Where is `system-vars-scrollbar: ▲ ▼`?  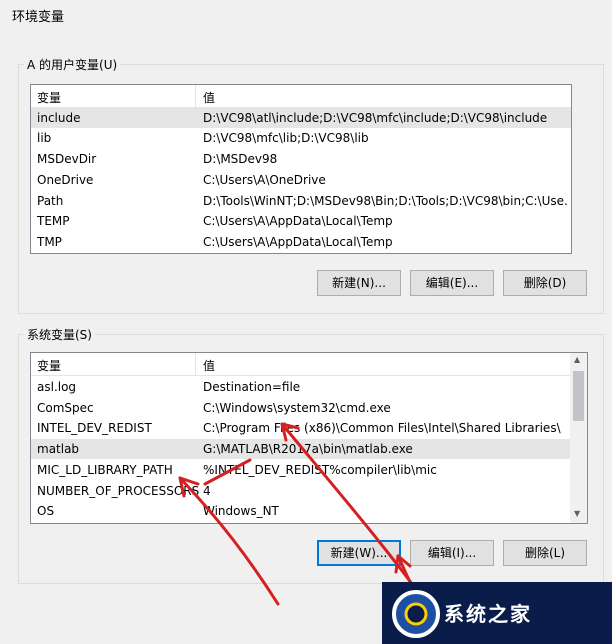
system-vars-scrollbar: ▲ ▼ is located at coordinates (578, 438).